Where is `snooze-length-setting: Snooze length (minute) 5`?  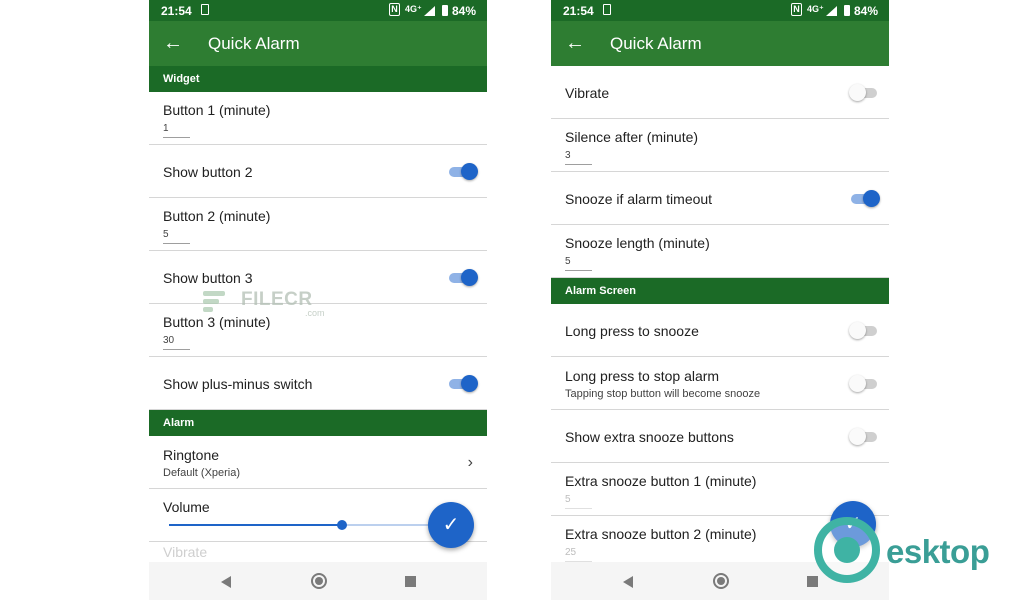 snooze-length-setting: Snooze length (minute) 5 is located at coordinates (720, 251).